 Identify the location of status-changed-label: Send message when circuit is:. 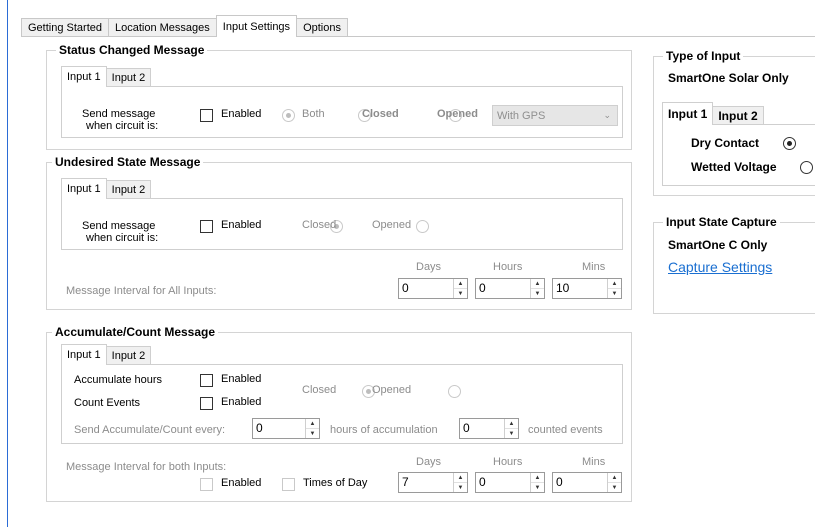
(120, 120).